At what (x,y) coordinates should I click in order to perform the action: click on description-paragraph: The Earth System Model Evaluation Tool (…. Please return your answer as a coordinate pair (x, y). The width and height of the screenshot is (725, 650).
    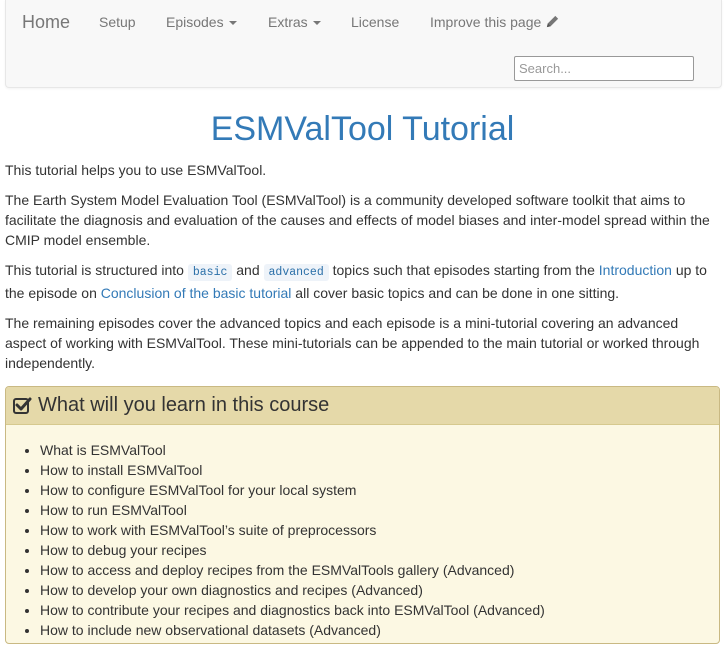
    Looking at the image, I should click on (357, 220).